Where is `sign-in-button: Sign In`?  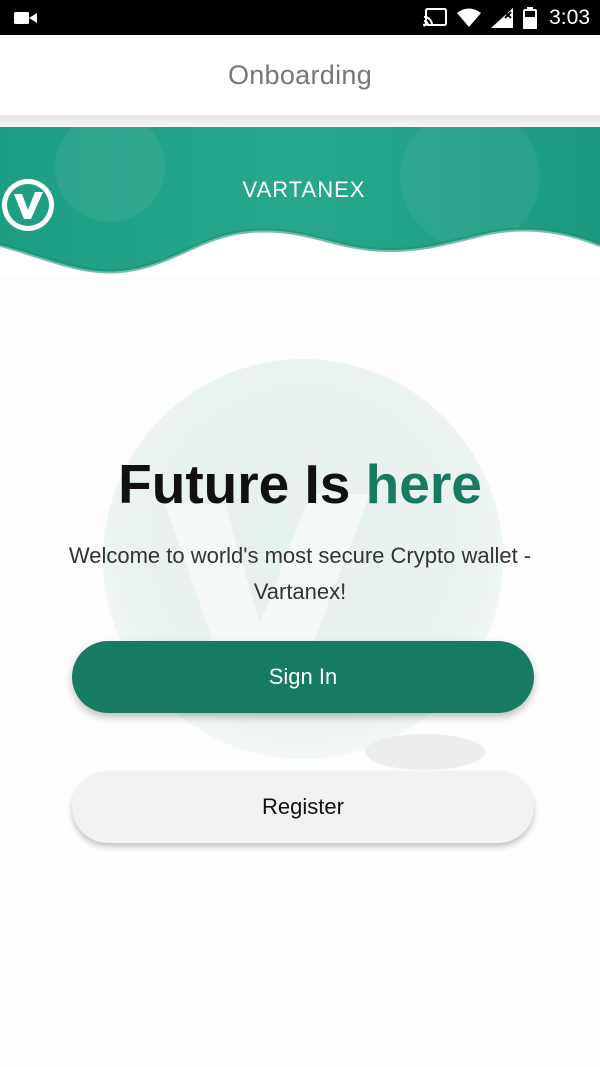
sign-in-button: Sign In is located at coordinates (303, 677).